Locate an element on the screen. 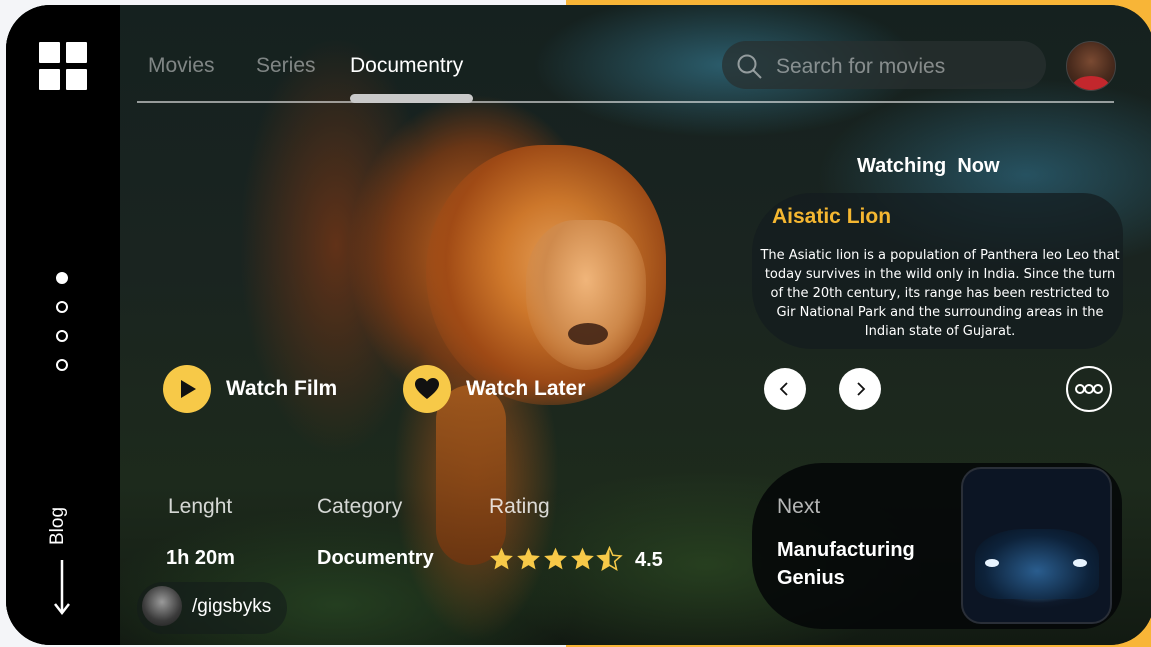  arrow-down-icon is located at coordinates (62, 588).